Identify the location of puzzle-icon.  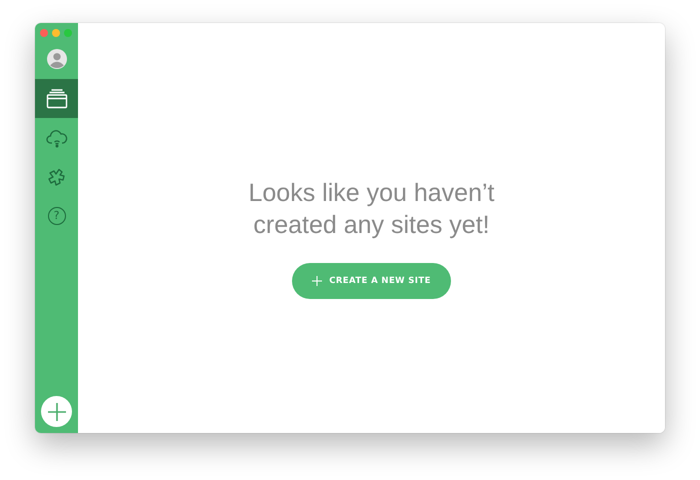
(57, 176).